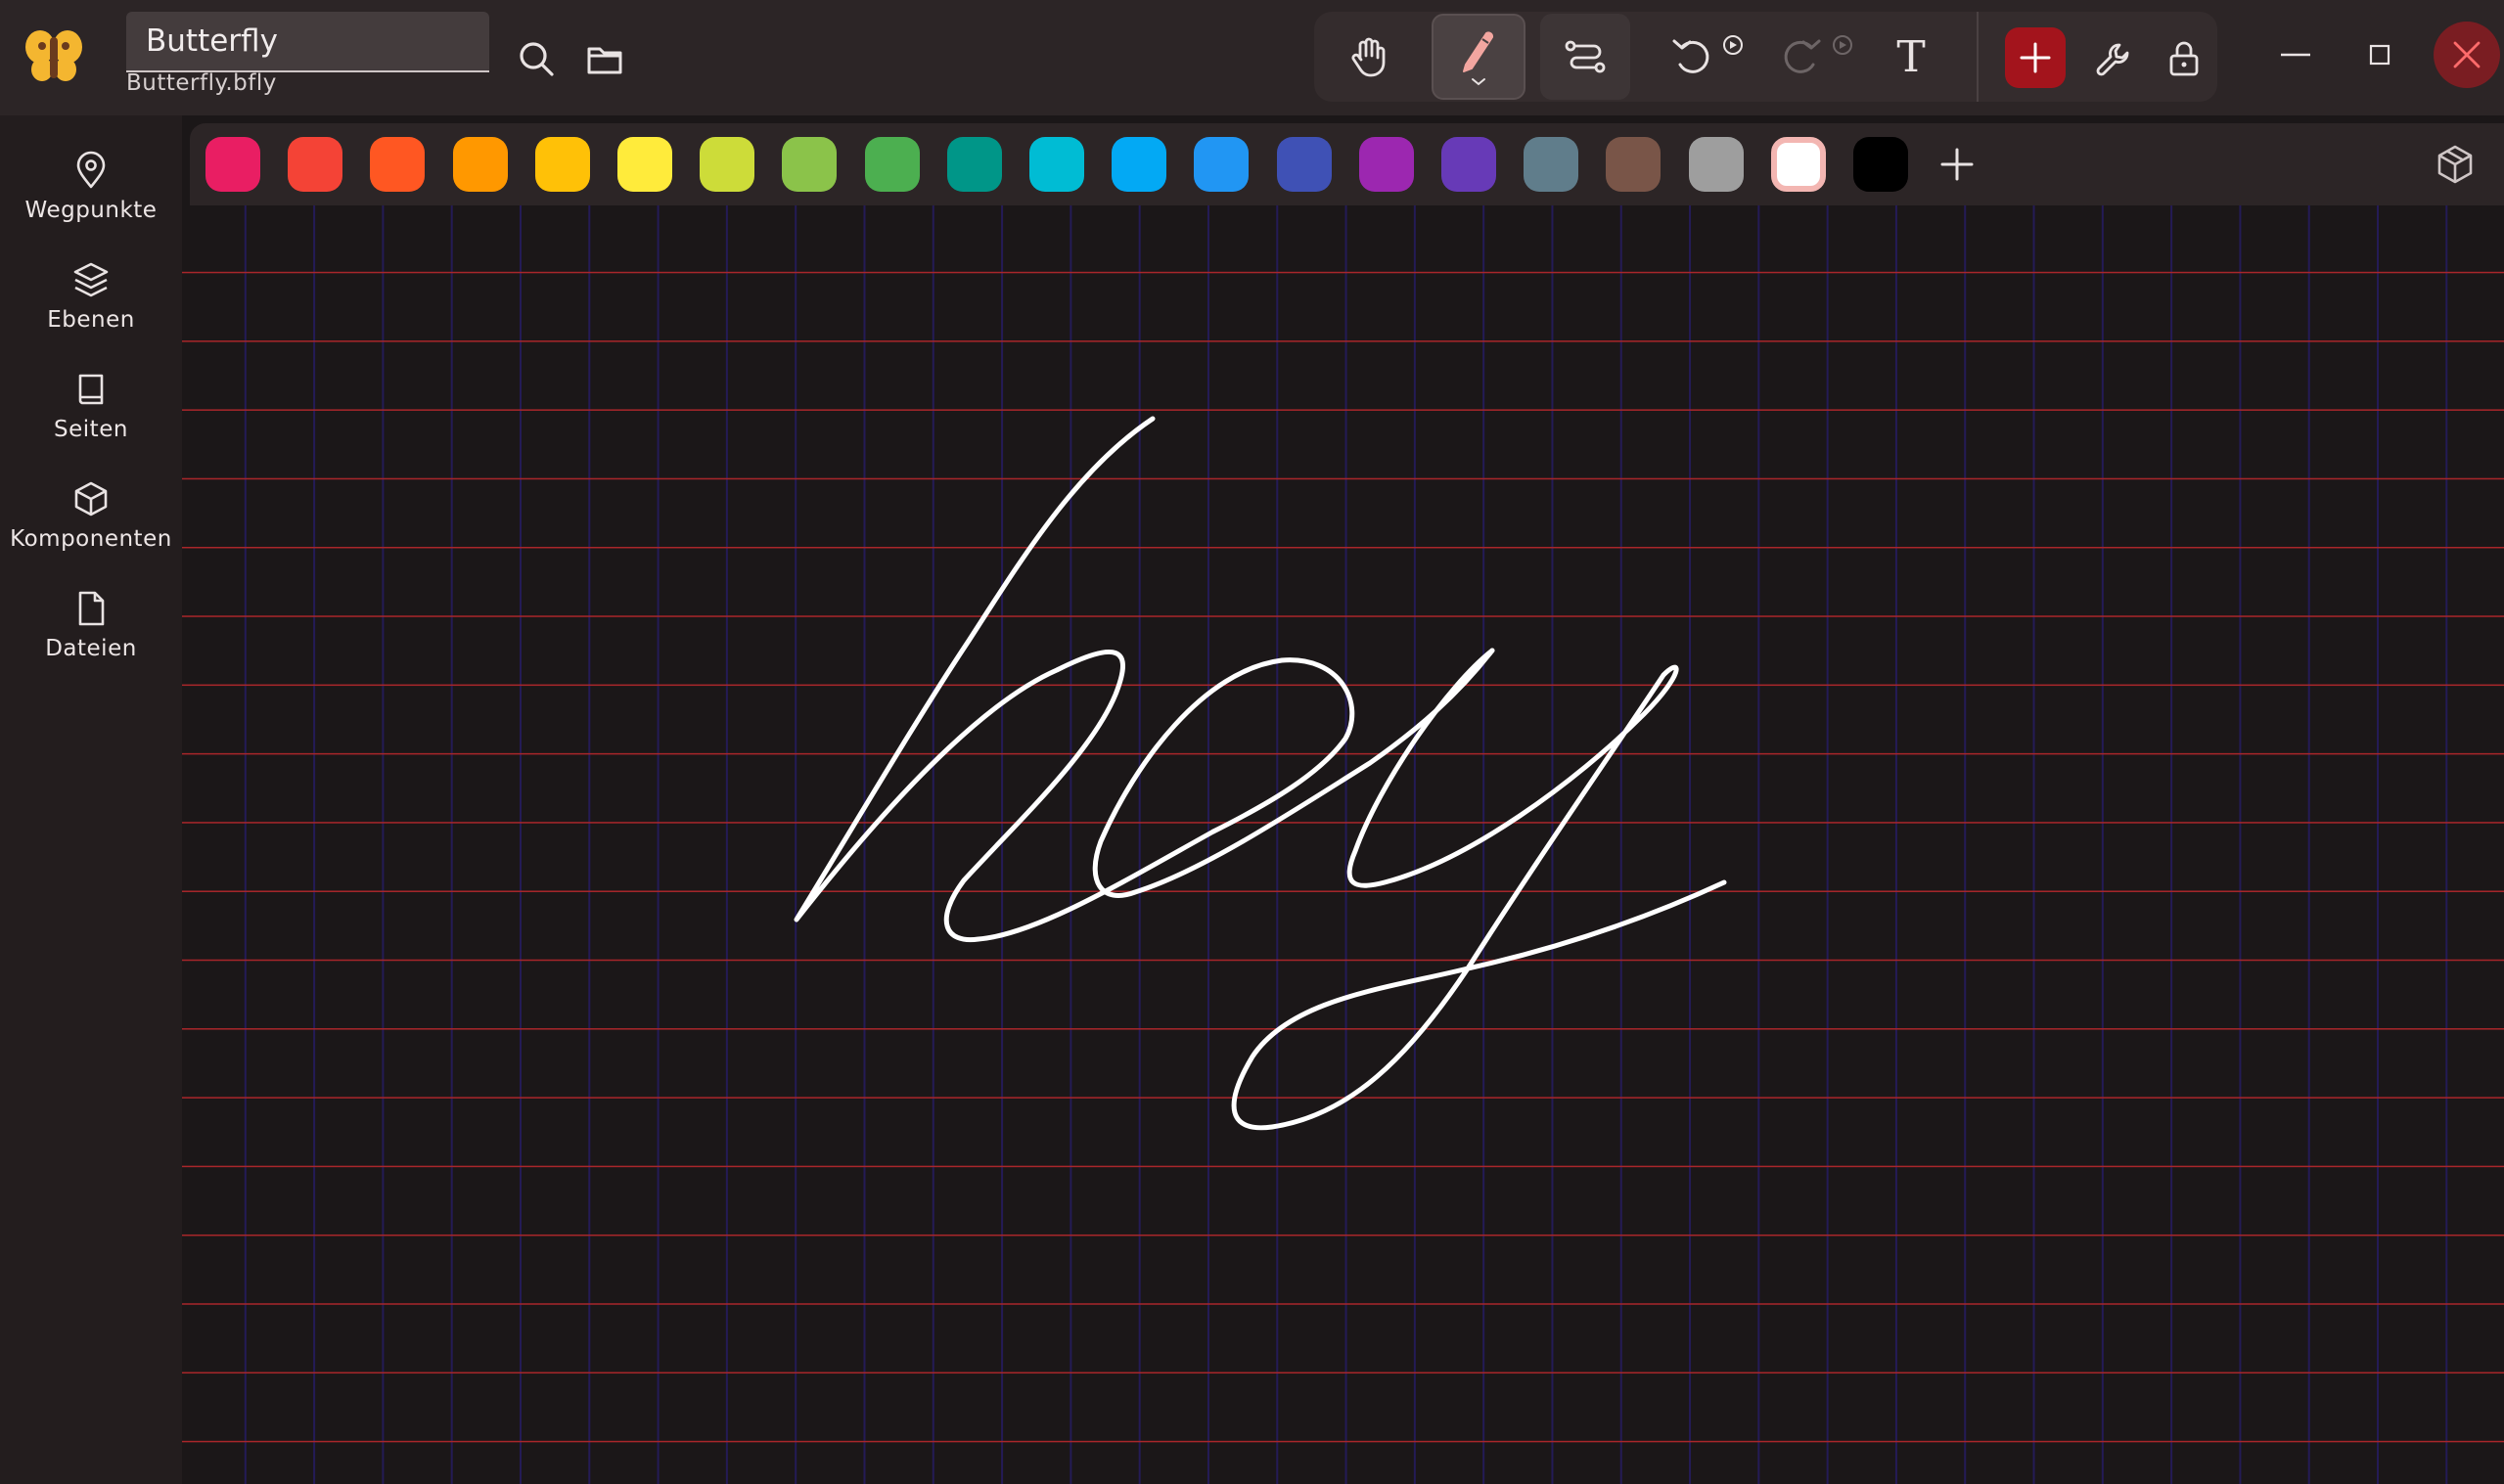 This screenshot has height=1484, width=2504. What do you see at coordinates (91, 608) in the screenshot?
I see `file-icon` at bounding box center [91, 608].